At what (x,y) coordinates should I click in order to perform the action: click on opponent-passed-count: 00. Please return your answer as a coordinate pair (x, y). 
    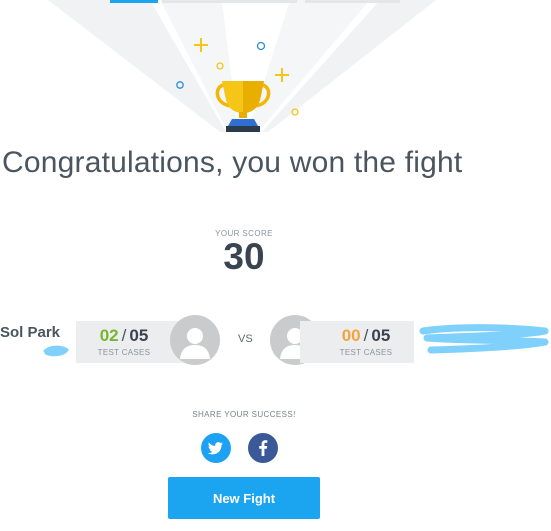
    Looking at the image, I should click on (351, 335).